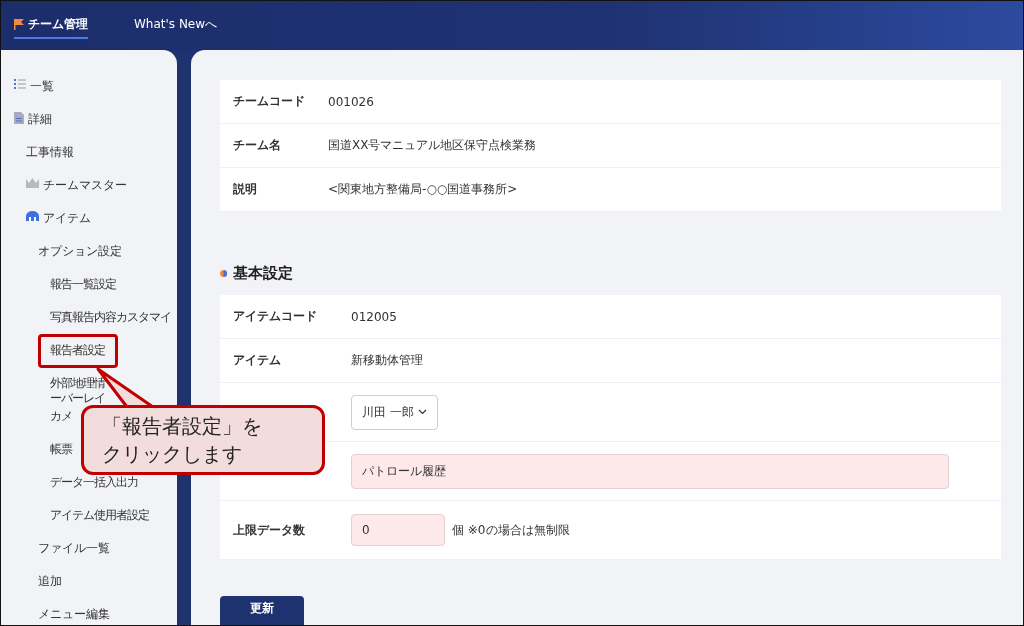  What do you see at coordinates (61, 416) in the screenshot?
I see `sidebar-item: カメ` at bounding box center [61, 416].